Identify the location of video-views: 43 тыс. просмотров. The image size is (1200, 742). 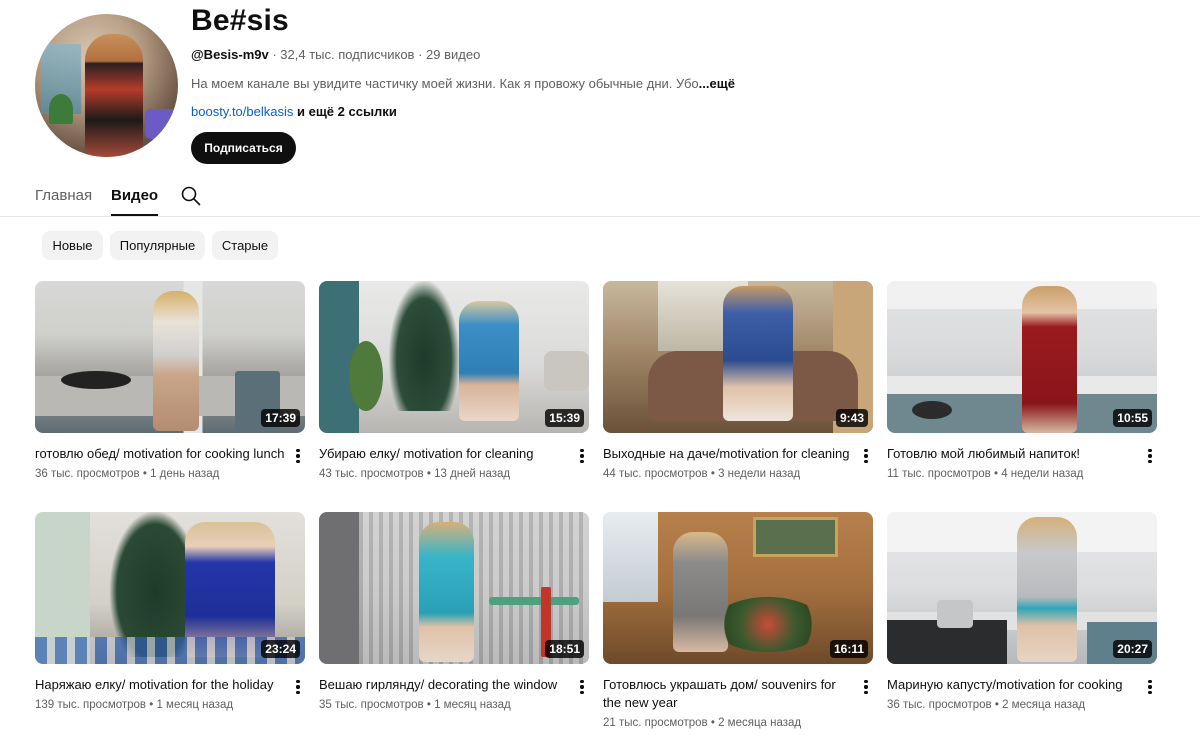
(371, 474).